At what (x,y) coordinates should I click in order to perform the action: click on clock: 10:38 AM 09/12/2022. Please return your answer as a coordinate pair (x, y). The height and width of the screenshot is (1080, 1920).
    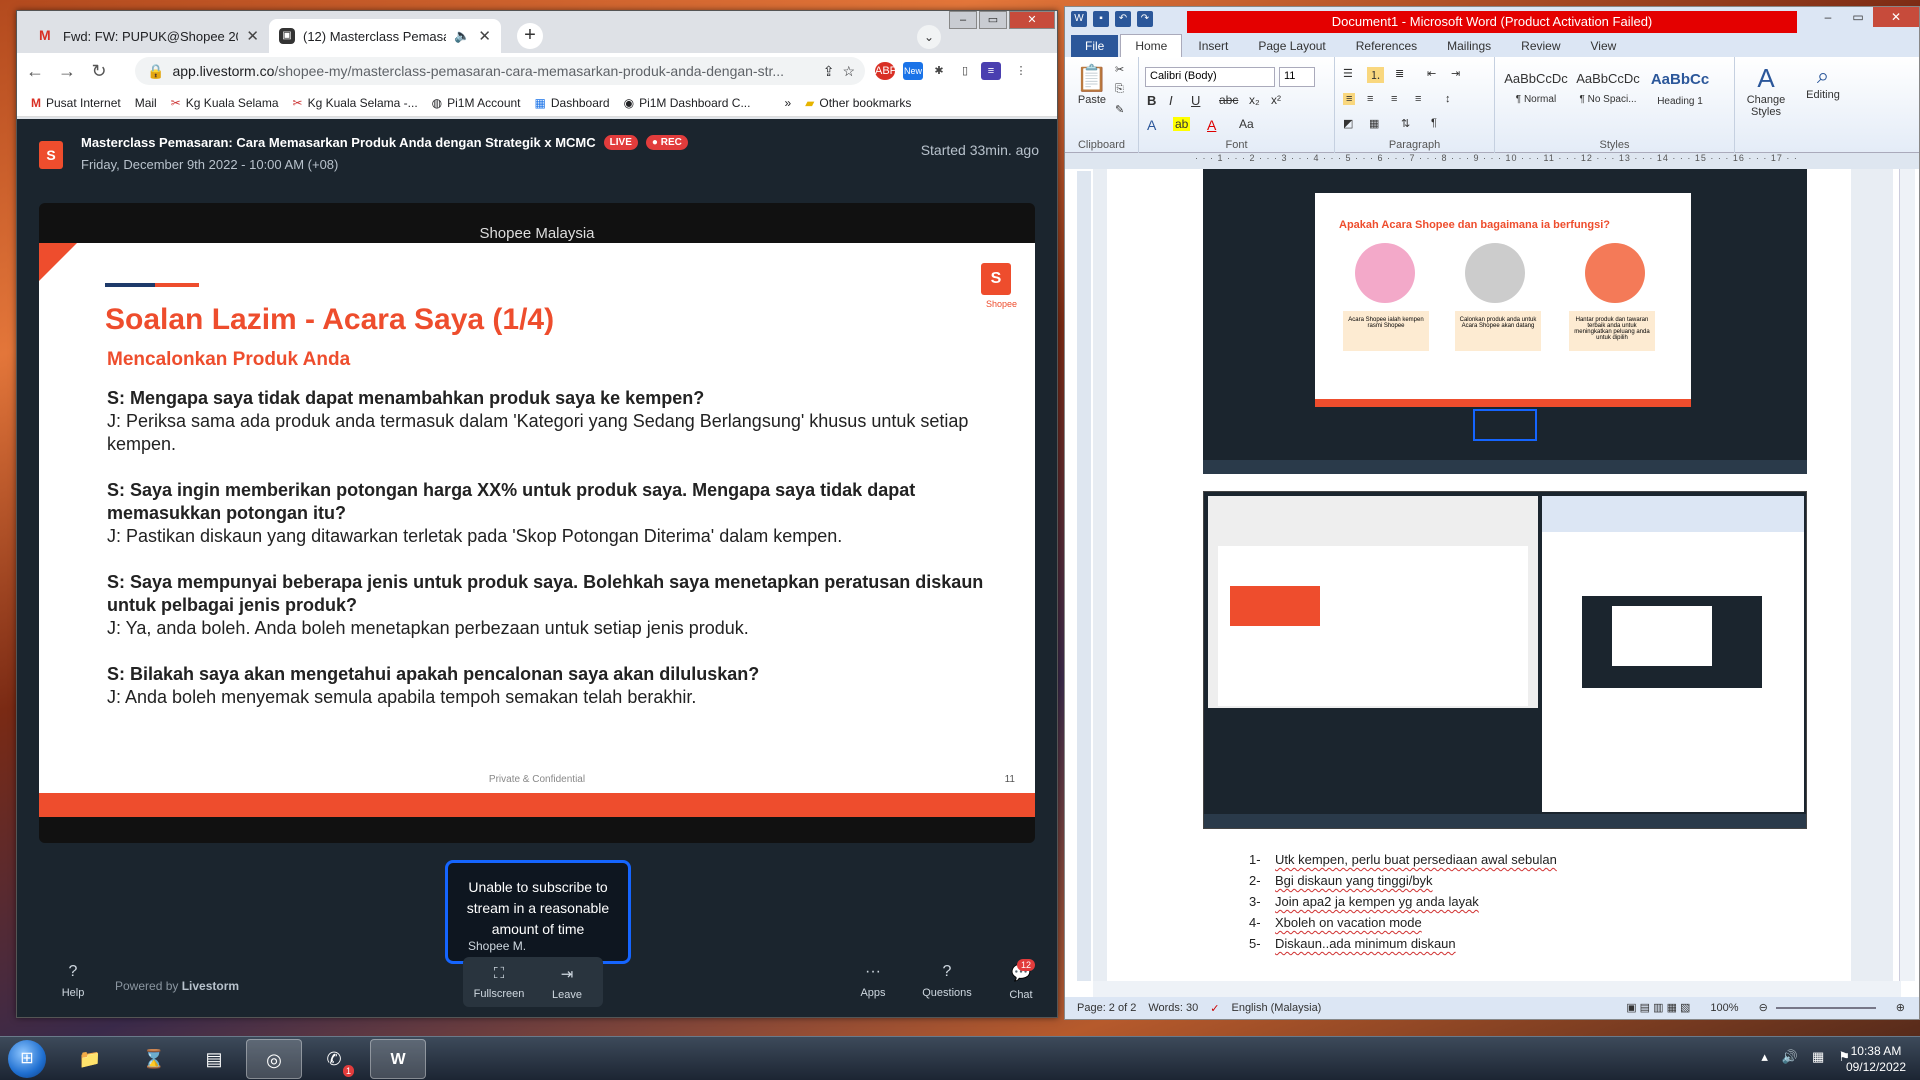
    Looking at the image, I should click on (1876, 1059).